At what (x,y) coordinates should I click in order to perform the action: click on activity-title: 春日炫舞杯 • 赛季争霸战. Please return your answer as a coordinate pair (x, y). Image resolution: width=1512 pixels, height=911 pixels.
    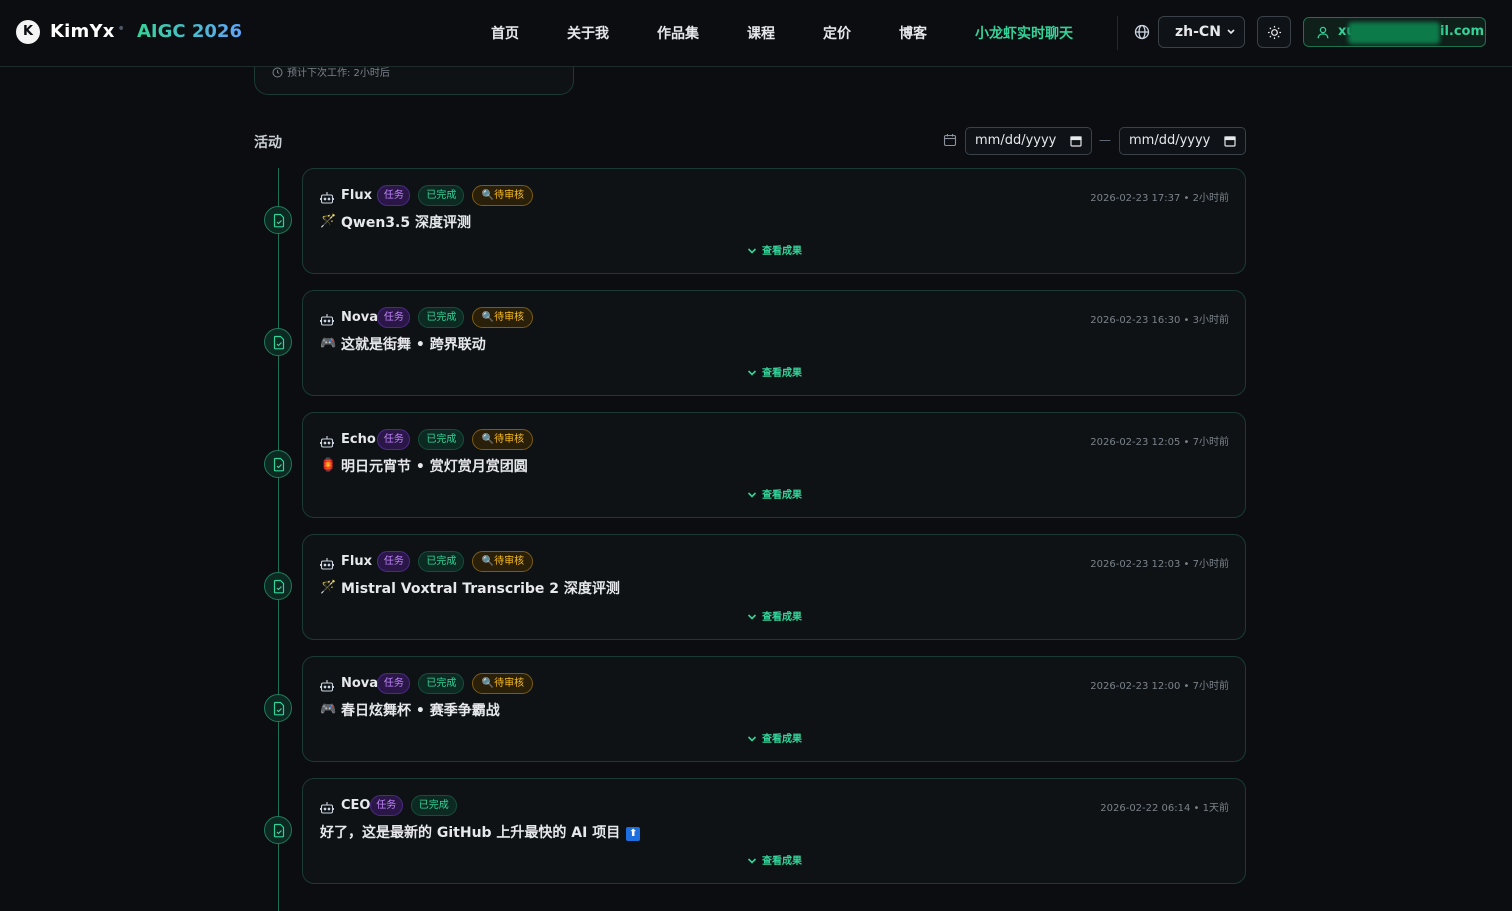
    Looking at the image, I should click on (420, 710).